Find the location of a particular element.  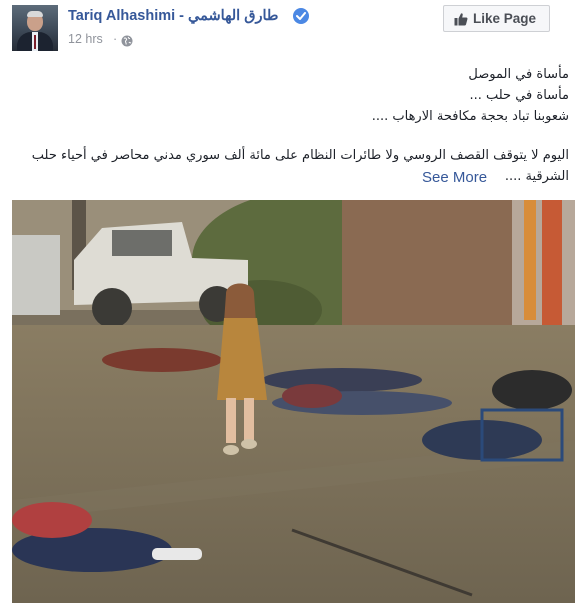

globe-icon is located at coordinates (127, 40).